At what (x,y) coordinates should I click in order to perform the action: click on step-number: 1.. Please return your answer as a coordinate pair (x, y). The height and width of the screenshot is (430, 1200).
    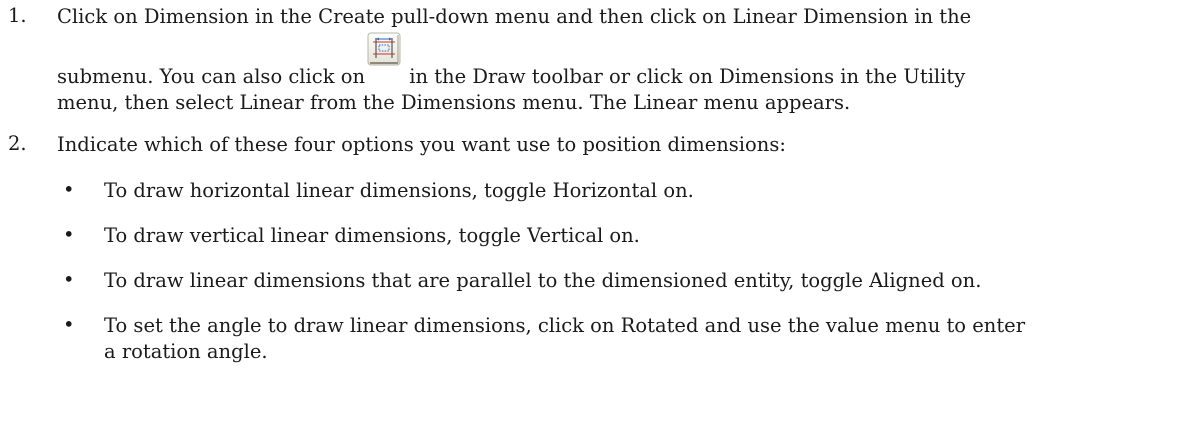
    Looking at the image, I should click on (17, 15).